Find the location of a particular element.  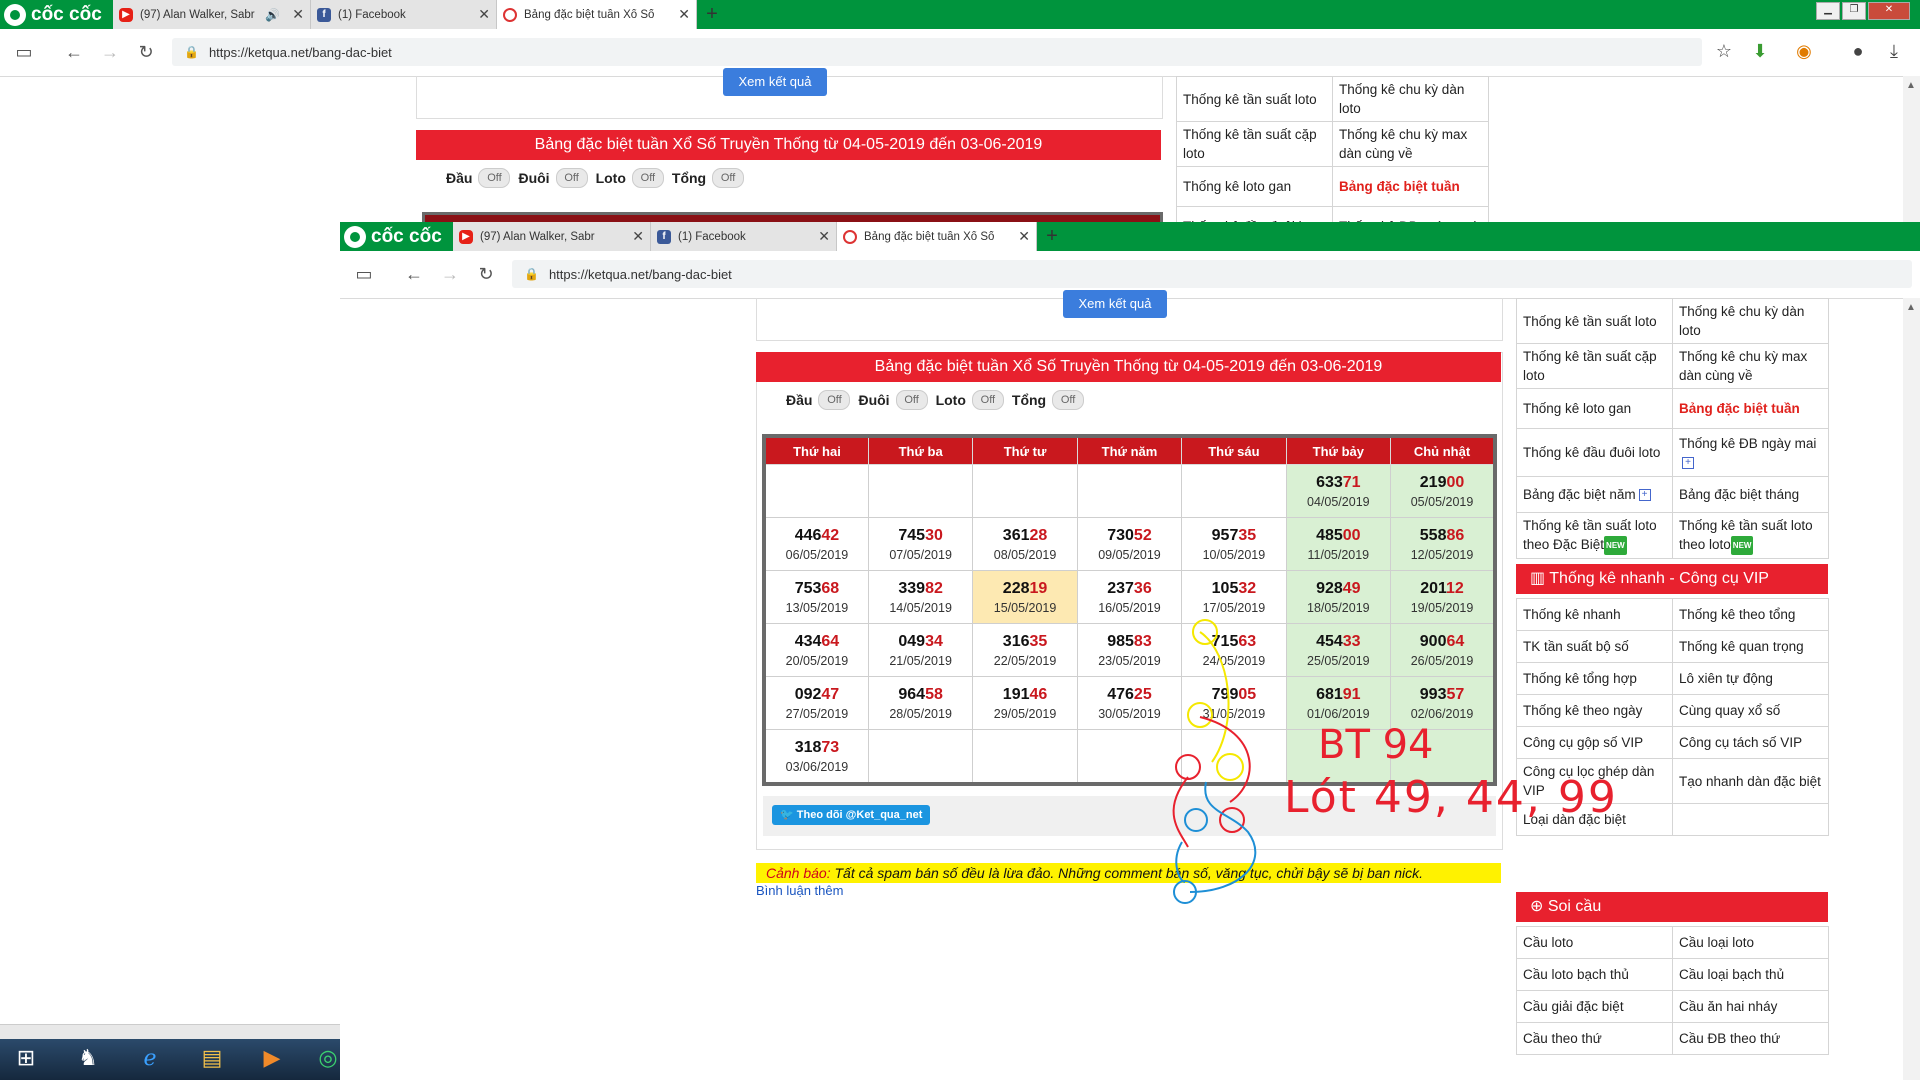

sidebar-link: Công cụ gộp số VIP is located at coordinates (1594, 742).